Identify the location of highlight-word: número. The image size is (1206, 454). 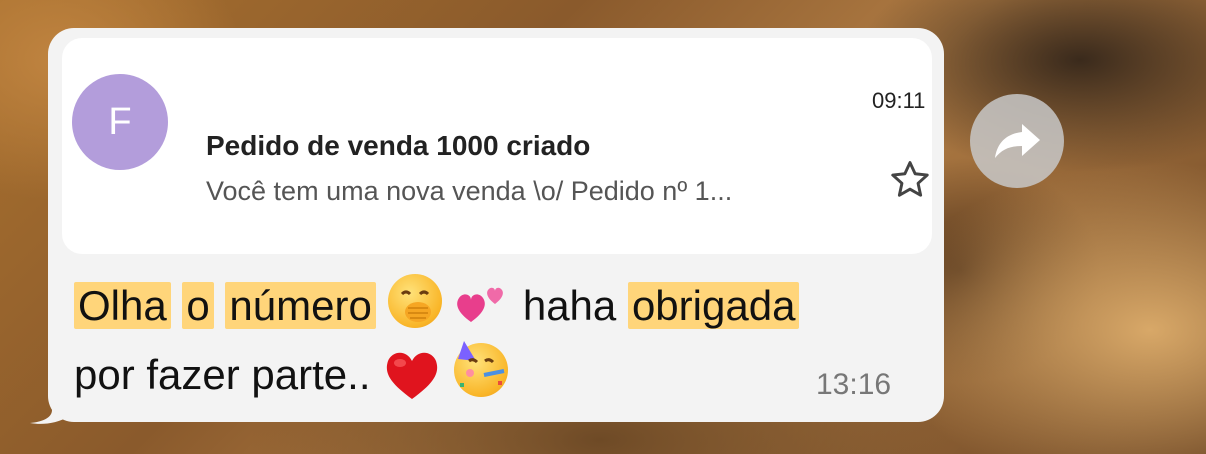
(300, 305).